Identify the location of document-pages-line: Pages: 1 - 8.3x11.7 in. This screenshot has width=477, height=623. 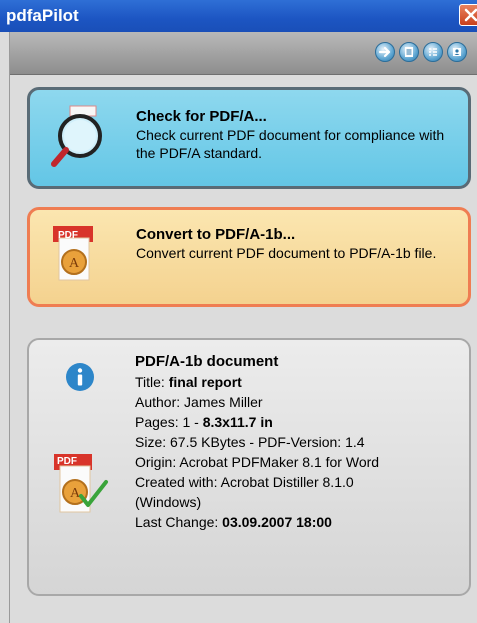
(257, 422).